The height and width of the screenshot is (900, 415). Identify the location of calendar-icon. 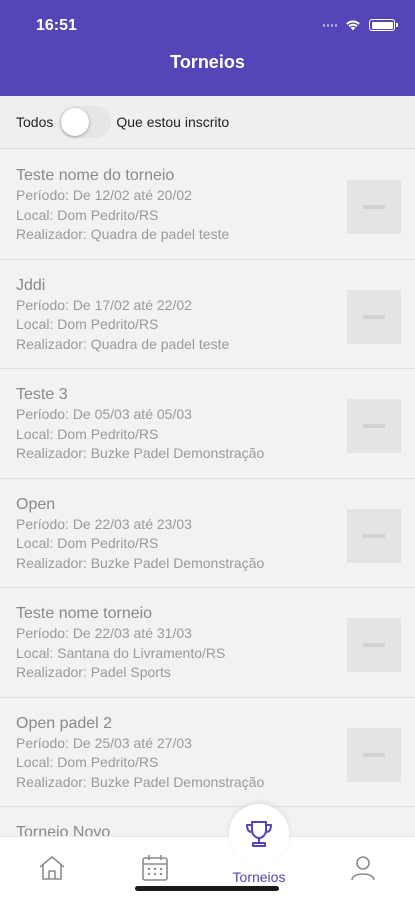
(155, 868).